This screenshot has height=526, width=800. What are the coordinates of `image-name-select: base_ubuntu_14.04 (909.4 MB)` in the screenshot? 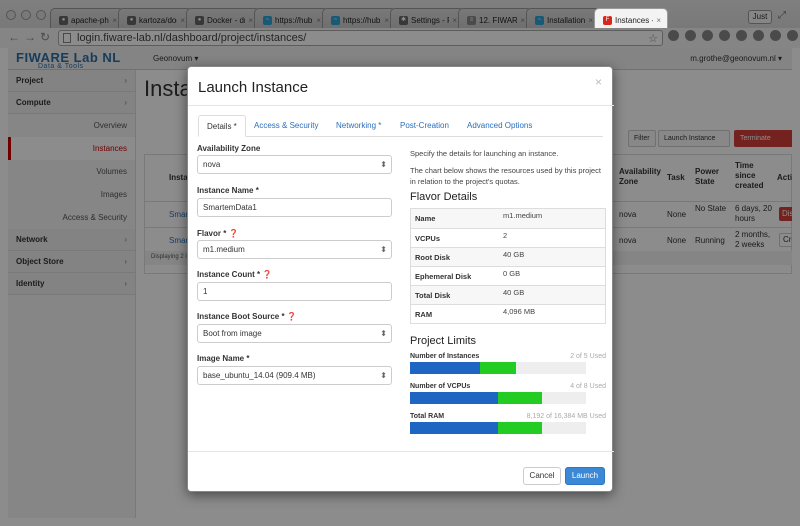 It's located at (294, 375).